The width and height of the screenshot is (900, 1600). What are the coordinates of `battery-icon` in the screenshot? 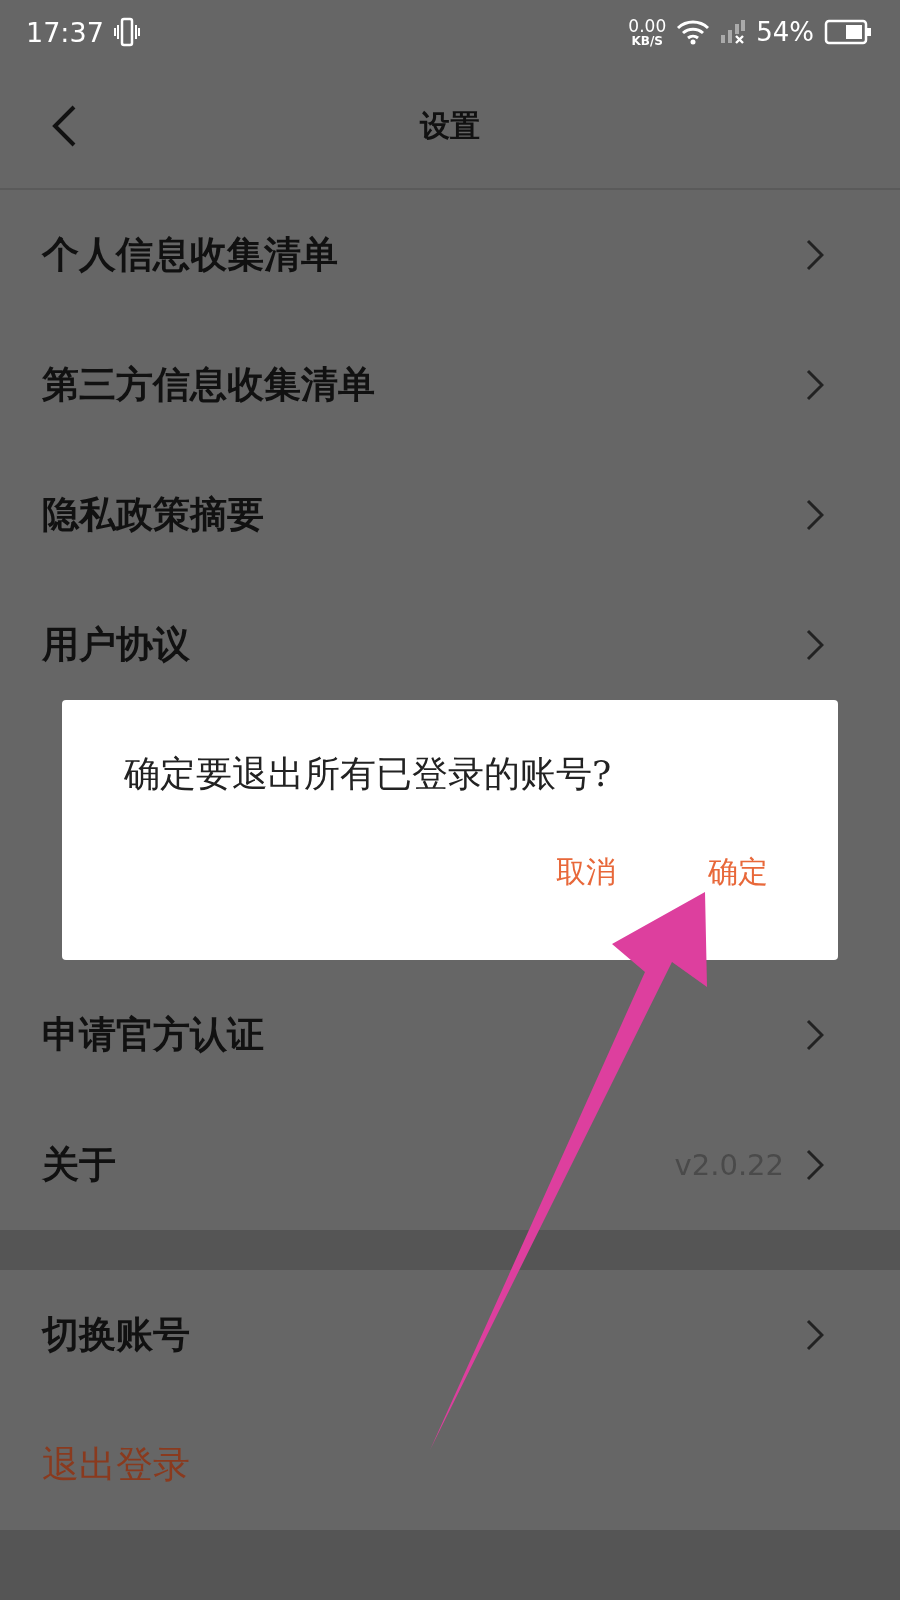 It's located at (848, 32).